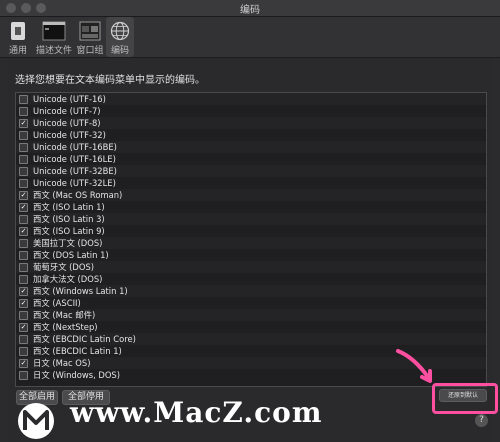 This screenshot has height=442, width=500. I want to click on encoding-label: Unicode (UTF-16BE), so click(75, 147).